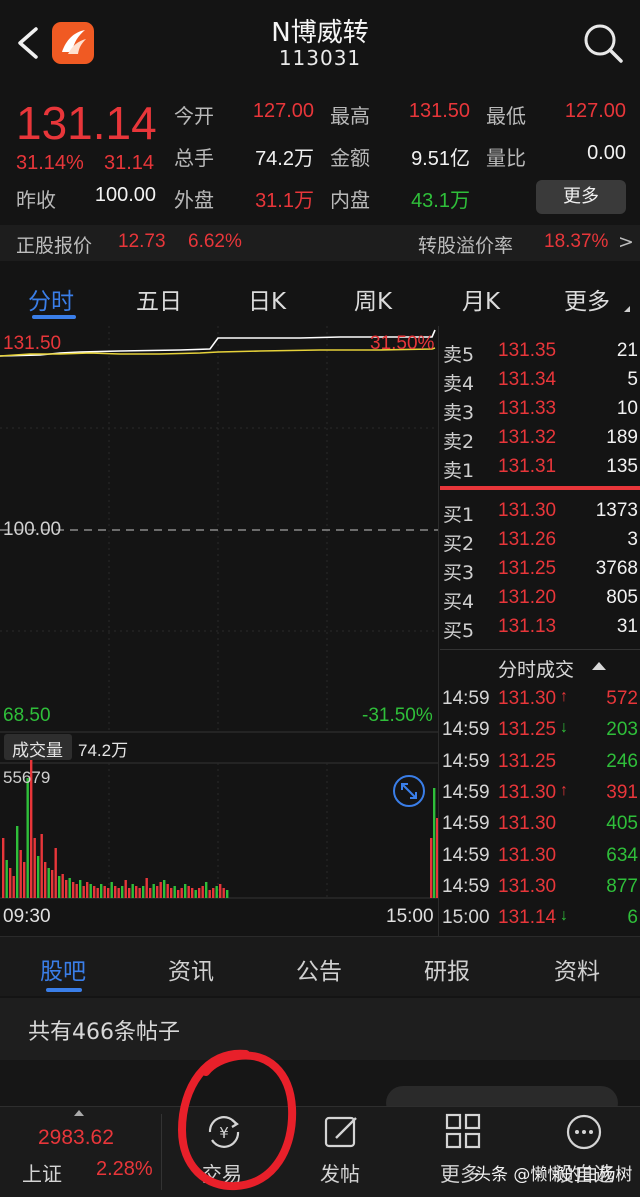 This screenshot has height=1197, width=640. What do you see at coordinates (603, 43) in the screenshot?
I see `search-icon` at bounding box center [603, 43].